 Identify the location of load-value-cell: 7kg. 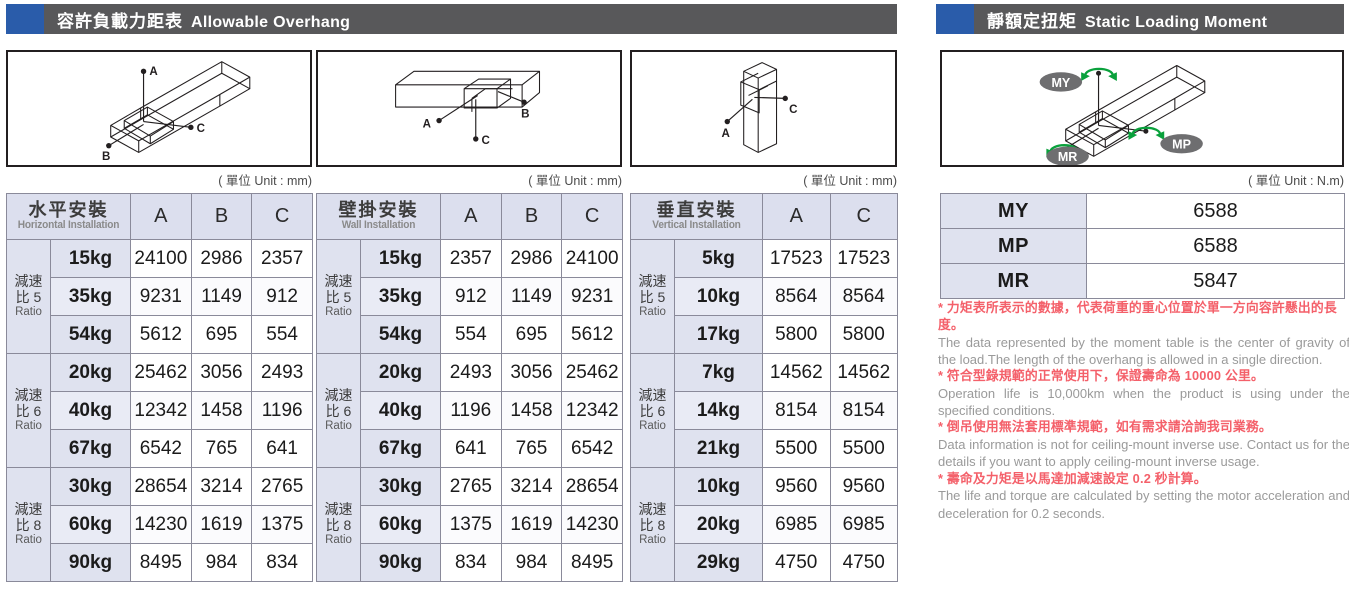
(718, 372).